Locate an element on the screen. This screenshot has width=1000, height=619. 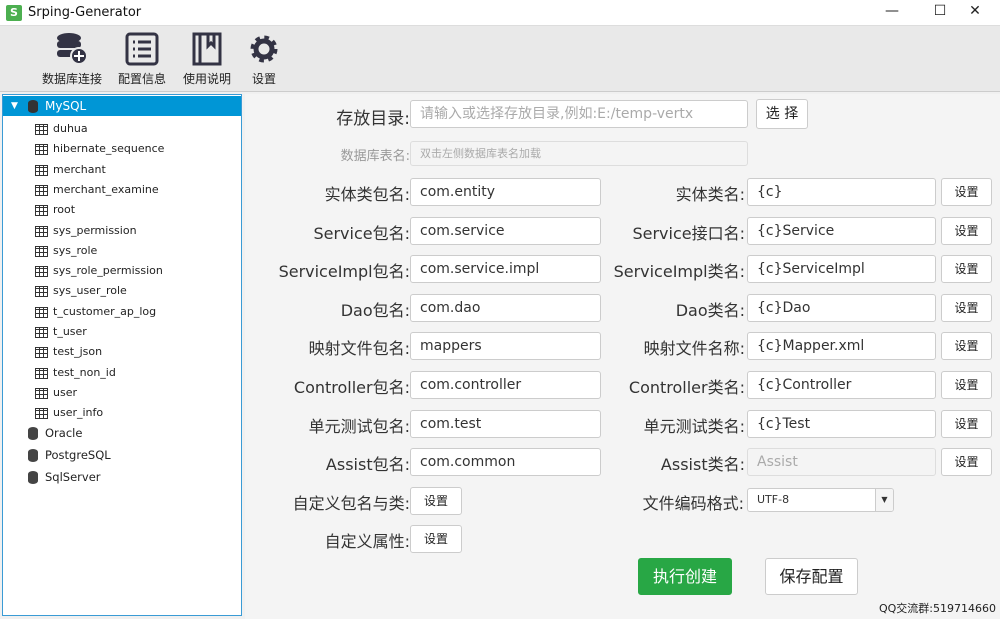
run-create-button: 执行创建 is located at coordinates (685, 576).